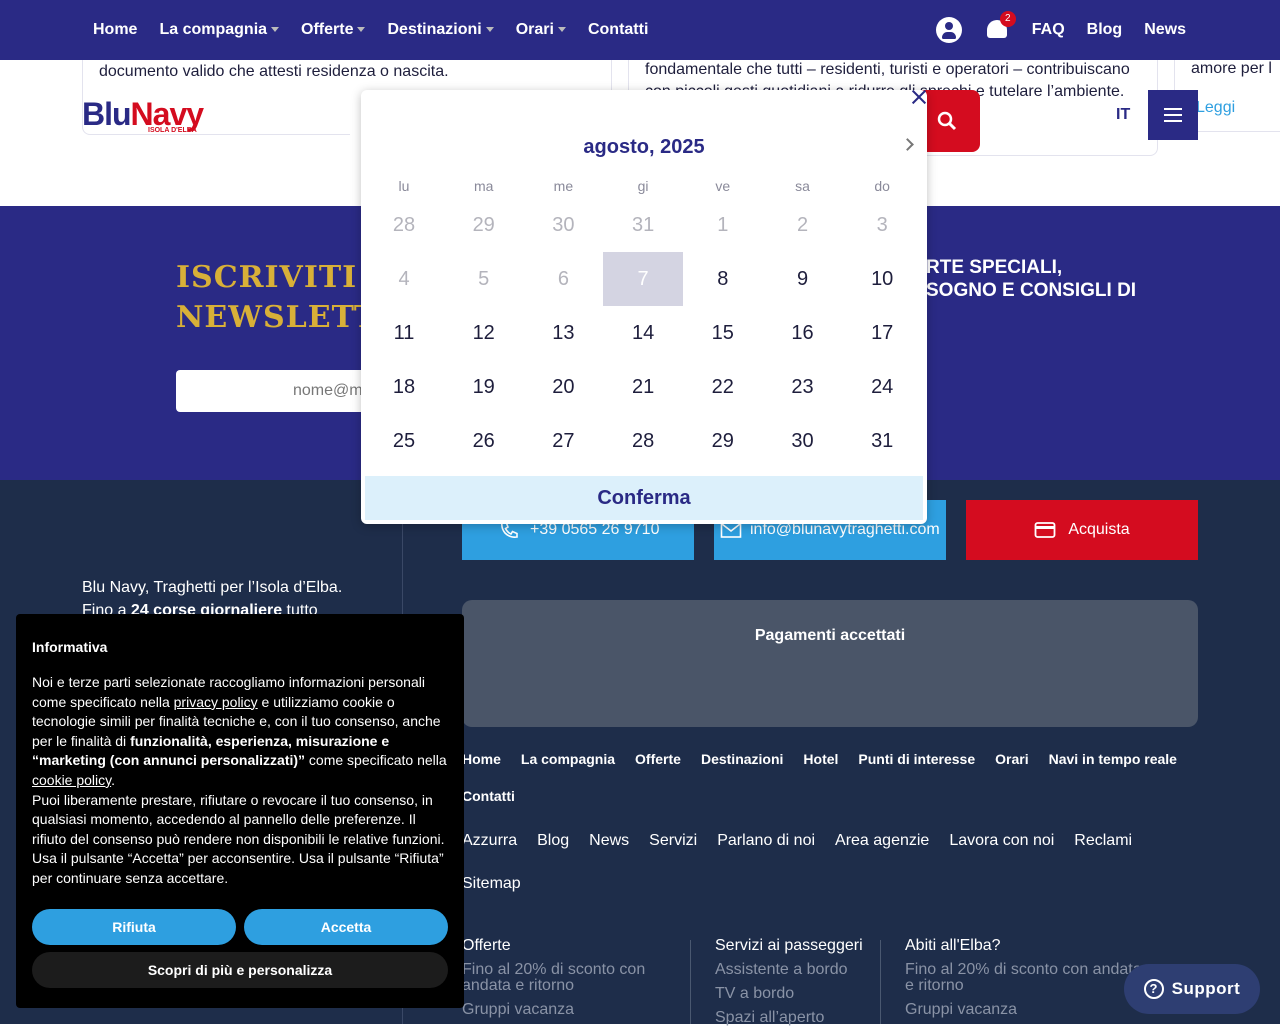 The image size is (1280, 1034). Describe the element at coordinates (276, 391) in the screenshot. I see `newsletter-email-input: nome@m` at that location.